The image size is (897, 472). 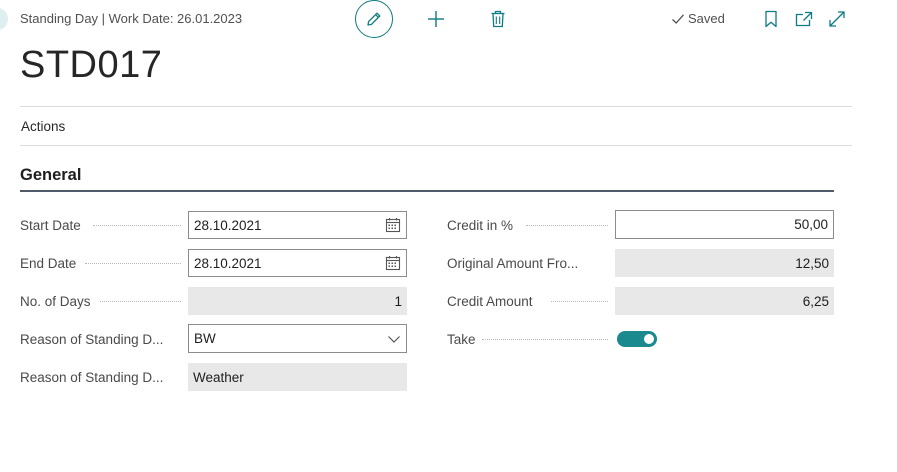 I want to click on saved-label: Saved, so click(x=706, y=18).